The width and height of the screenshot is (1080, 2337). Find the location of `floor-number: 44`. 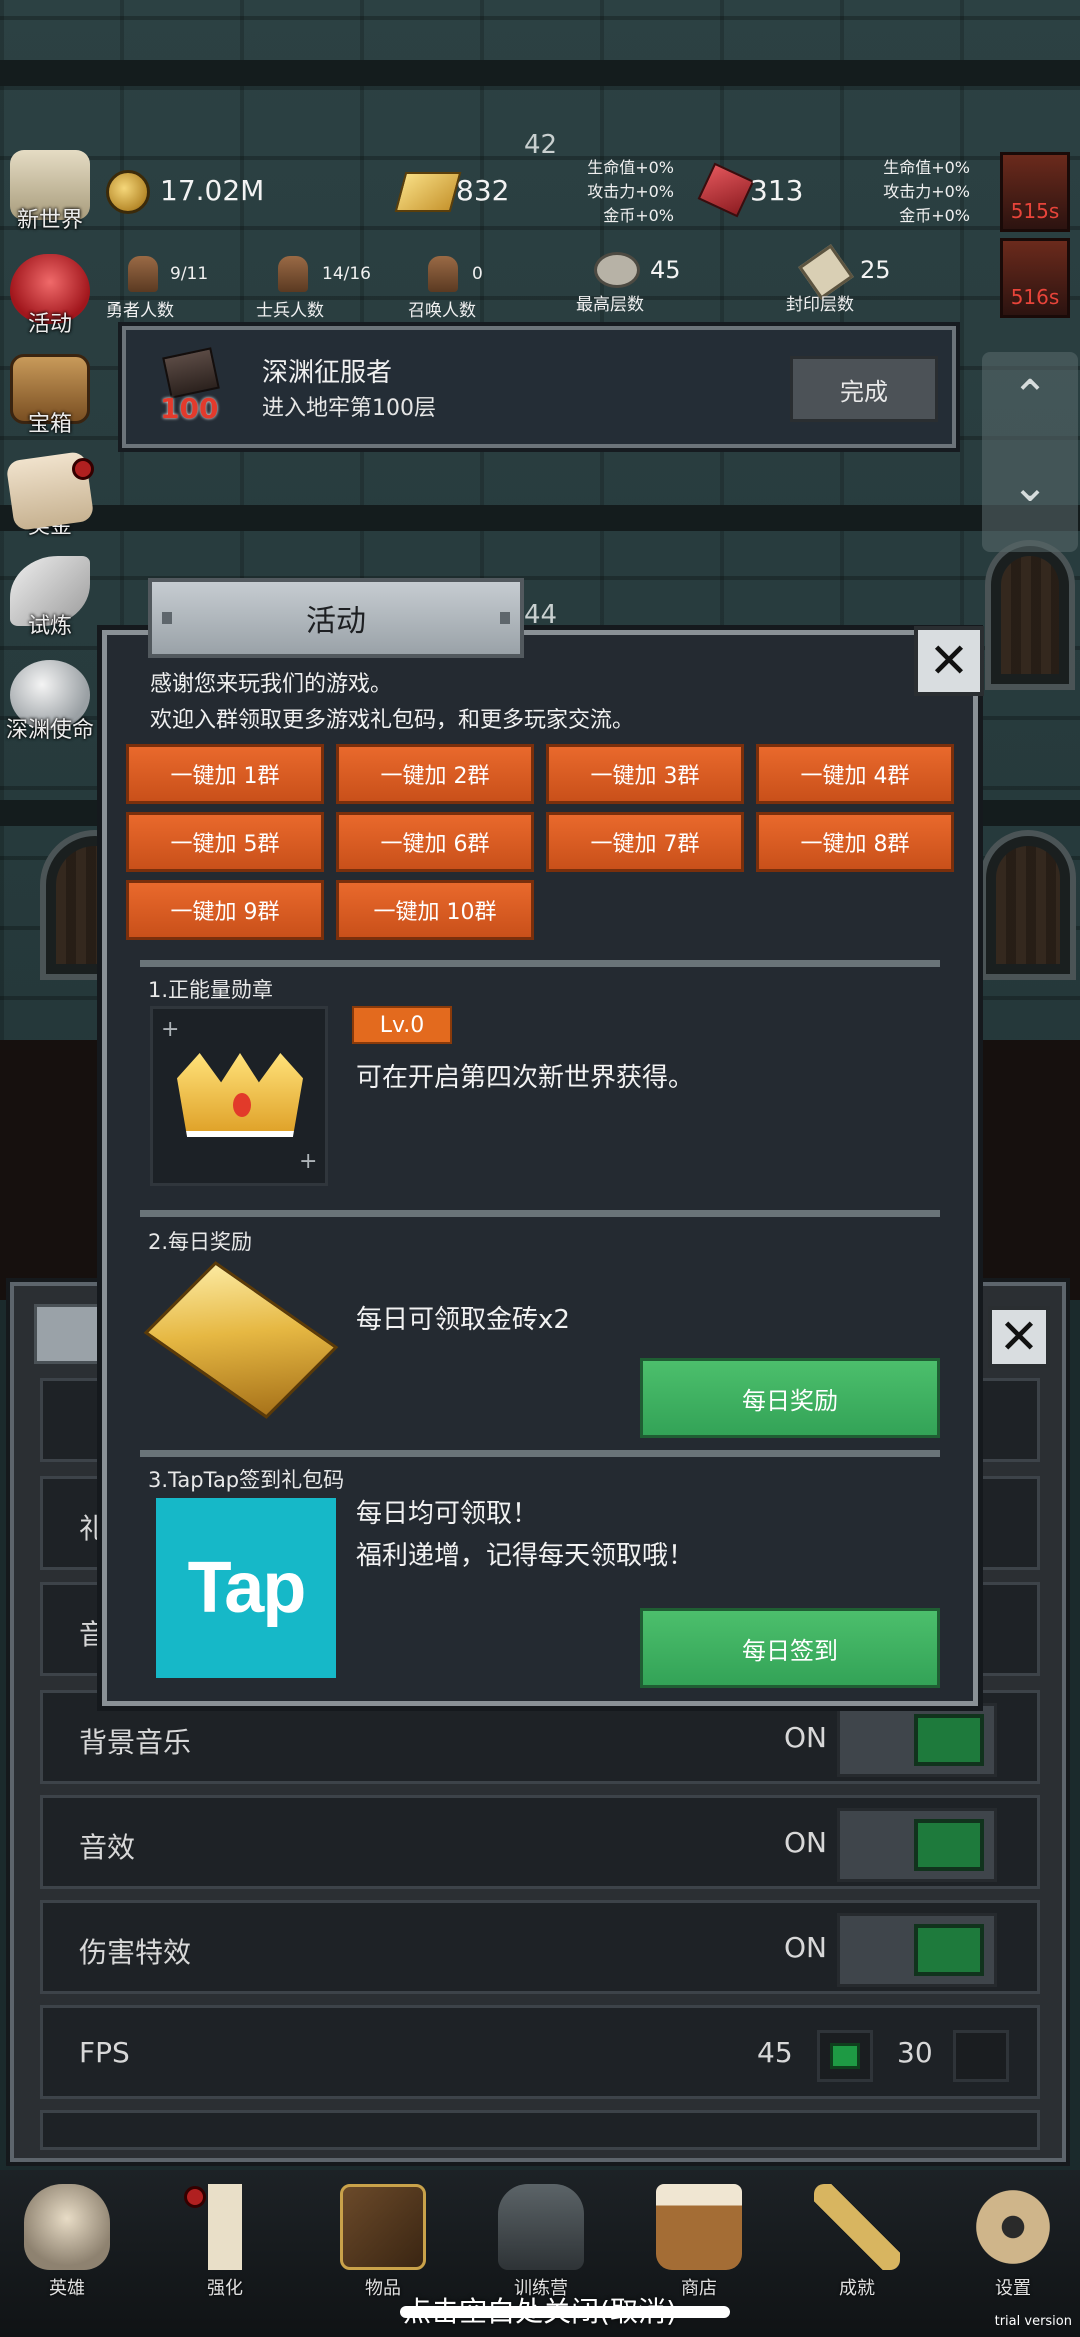

floor-number: 44 is located at coordinates (541, 615).